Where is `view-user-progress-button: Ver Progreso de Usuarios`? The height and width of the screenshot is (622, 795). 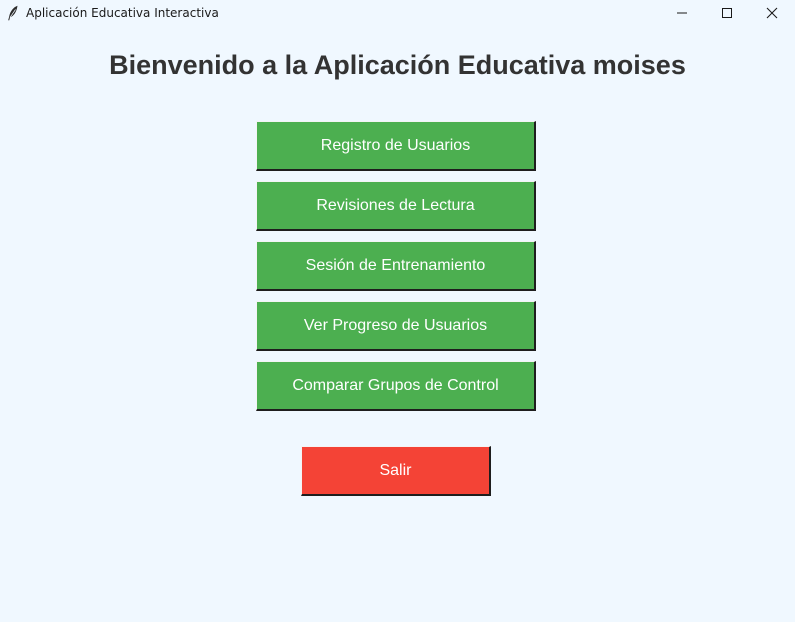 view-user-progress-button: Ver Progreso de Usuarios is located at coordinates (396, 326).